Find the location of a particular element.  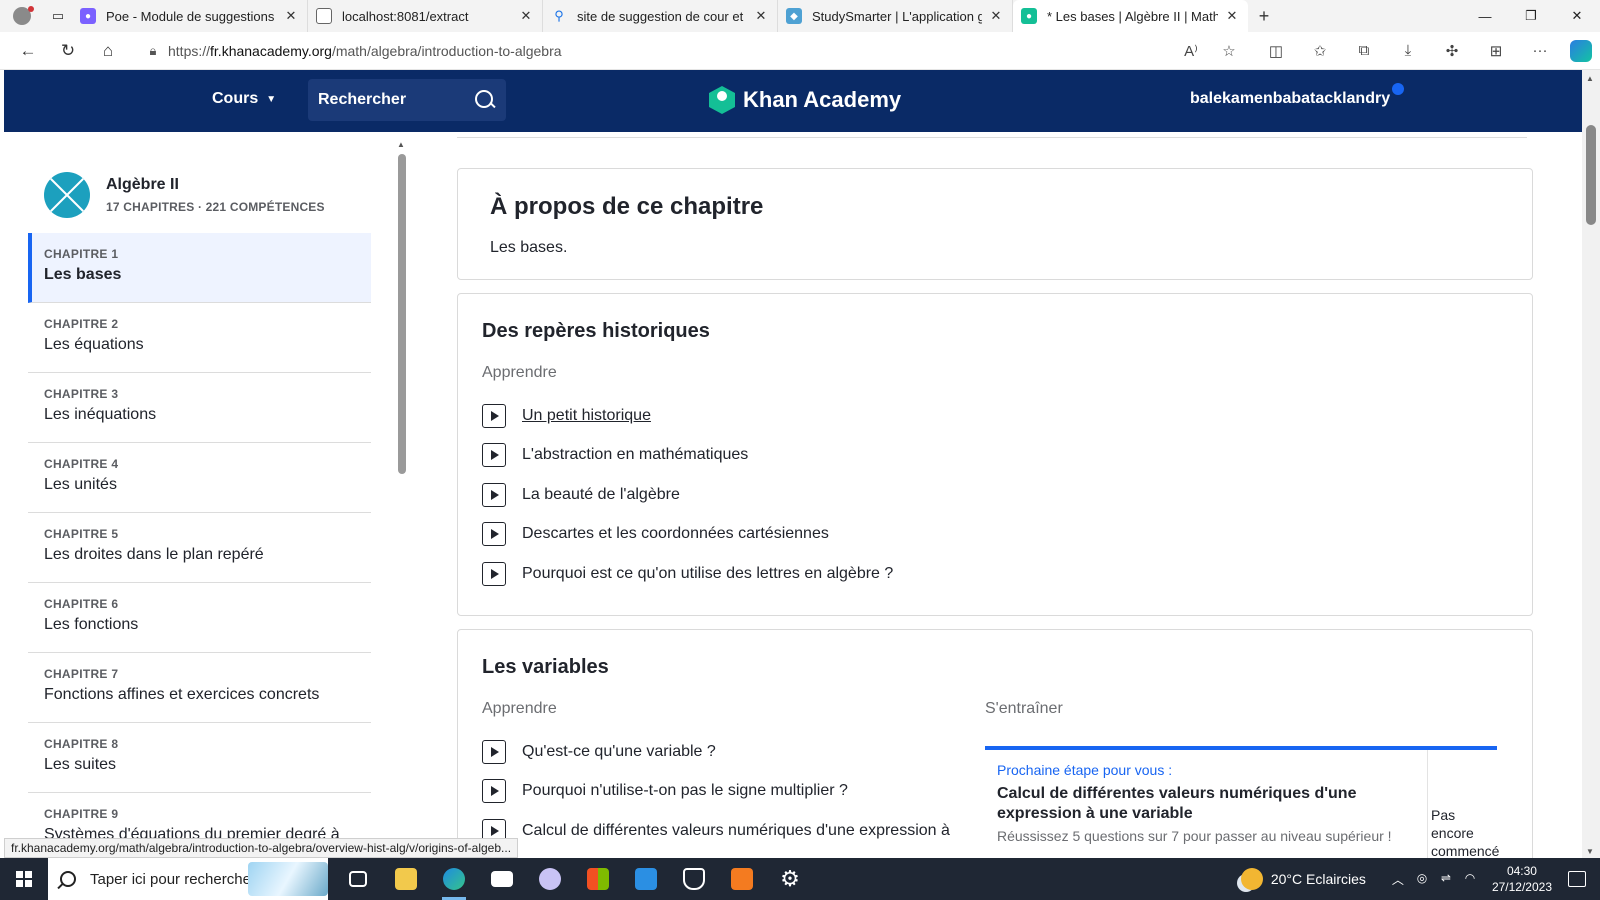

video-title: La beauté de l'algèbre is located at coordinates (601, 495).